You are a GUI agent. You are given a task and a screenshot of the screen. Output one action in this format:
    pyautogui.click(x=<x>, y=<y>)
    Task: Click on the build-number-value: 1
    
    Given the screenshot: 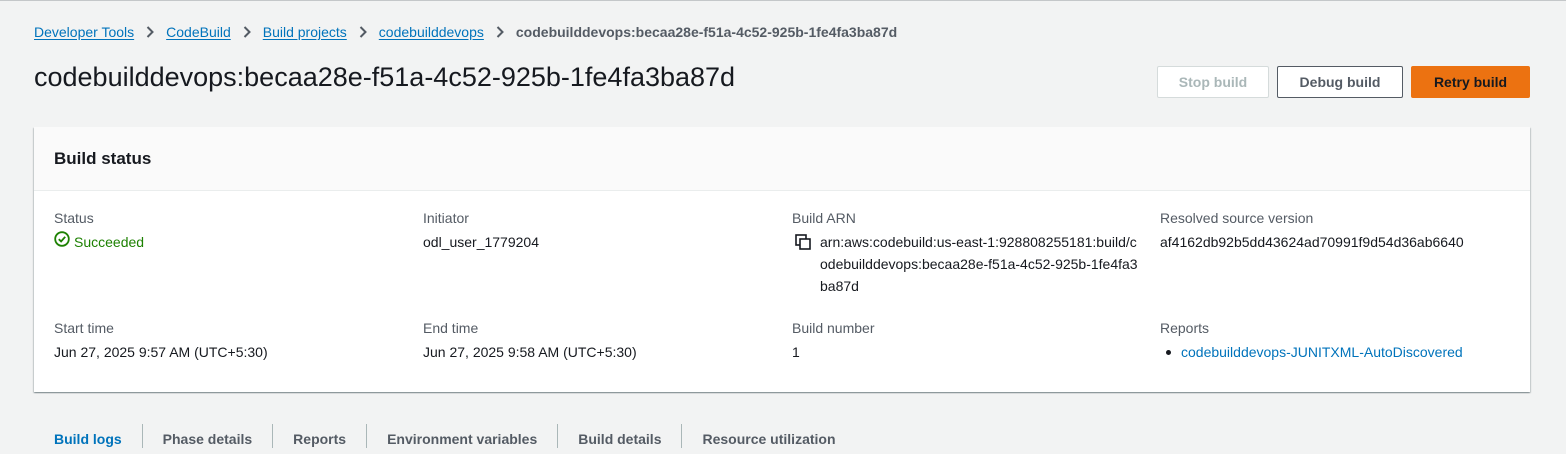 What is the action you would take?
    pyautogui.click(x=796, y=352)
    